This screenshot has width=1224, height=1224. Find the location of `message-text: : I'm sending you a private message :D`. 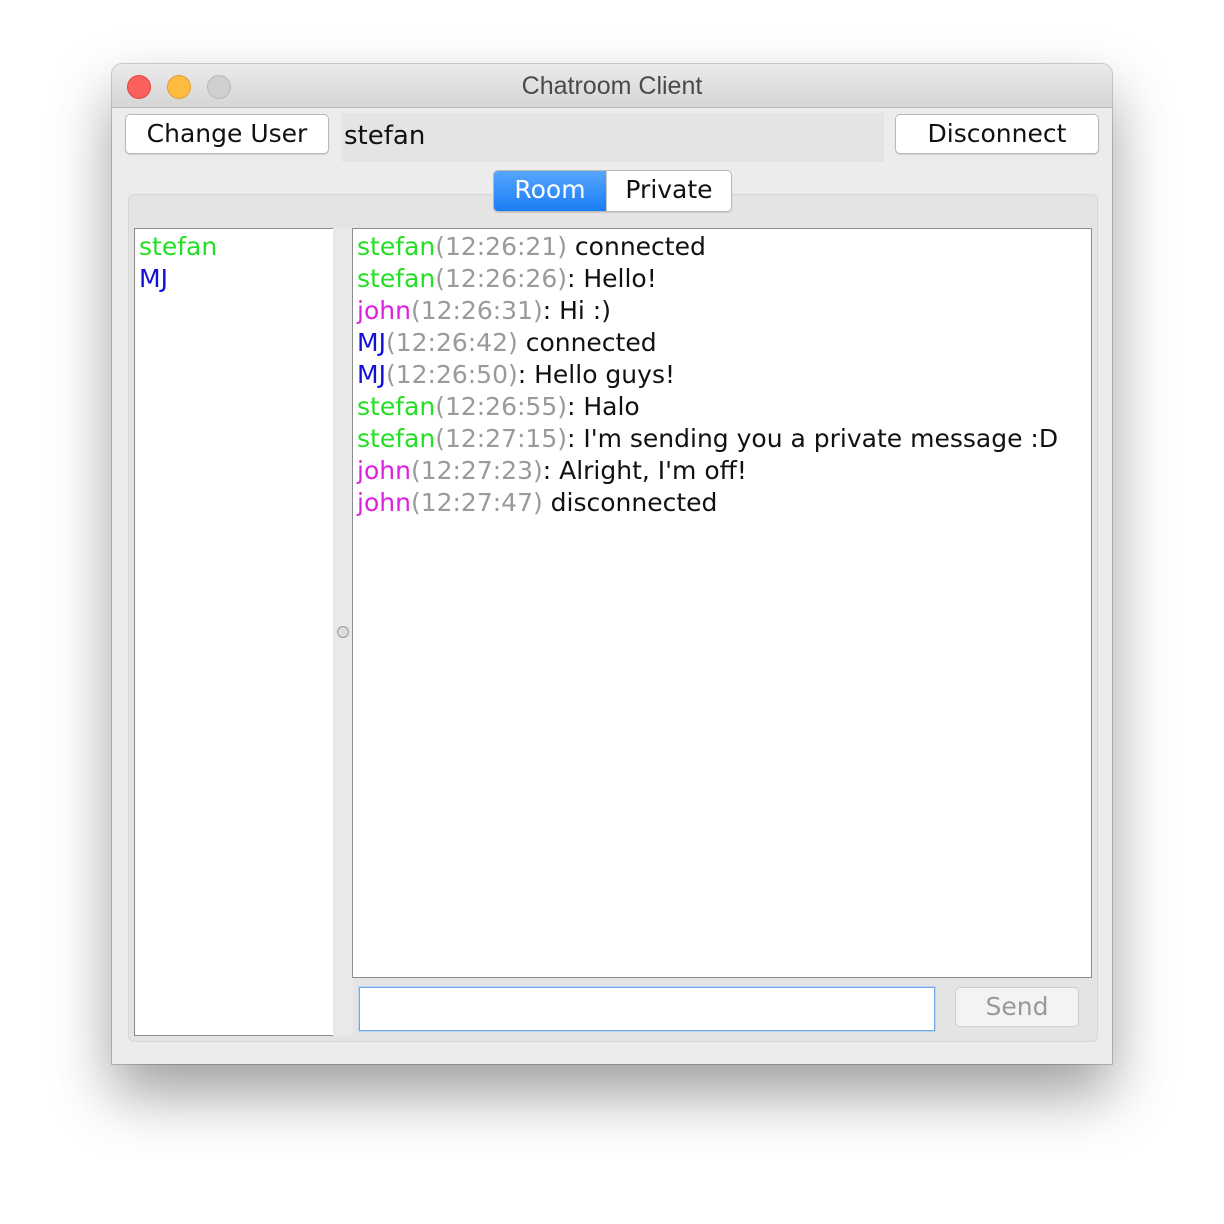

message-text: : I'm sending you a private message :D is located at coordinates (812, 438).